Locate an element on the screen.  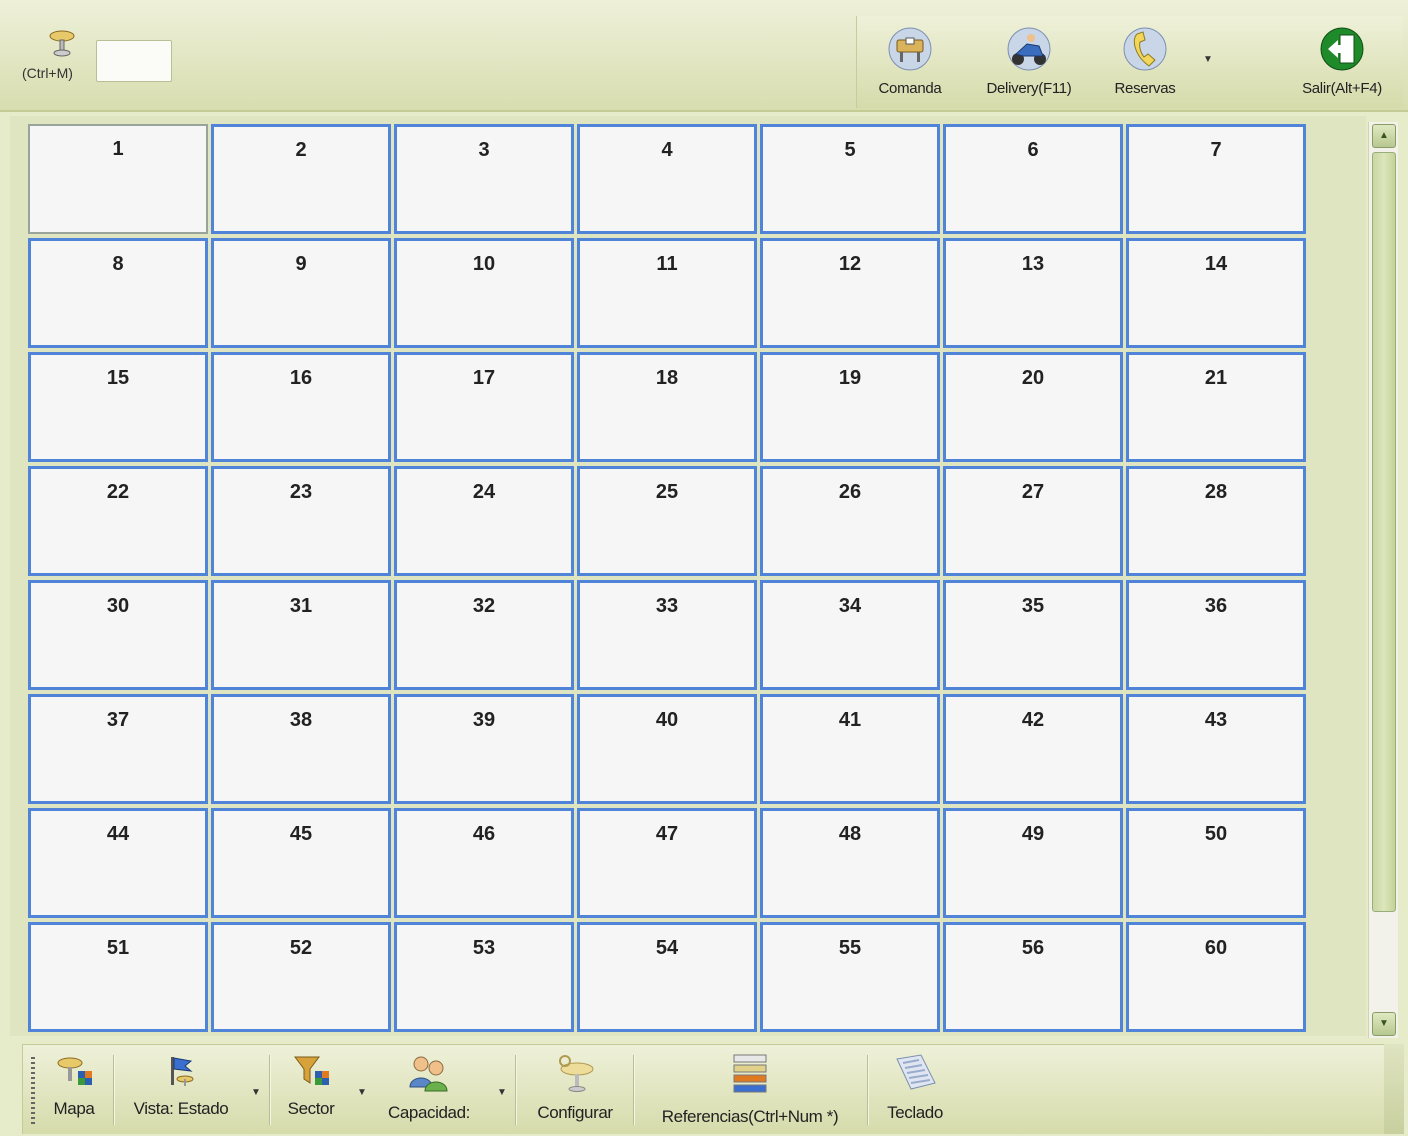
table-number-input is located at coordinates (134, 61).